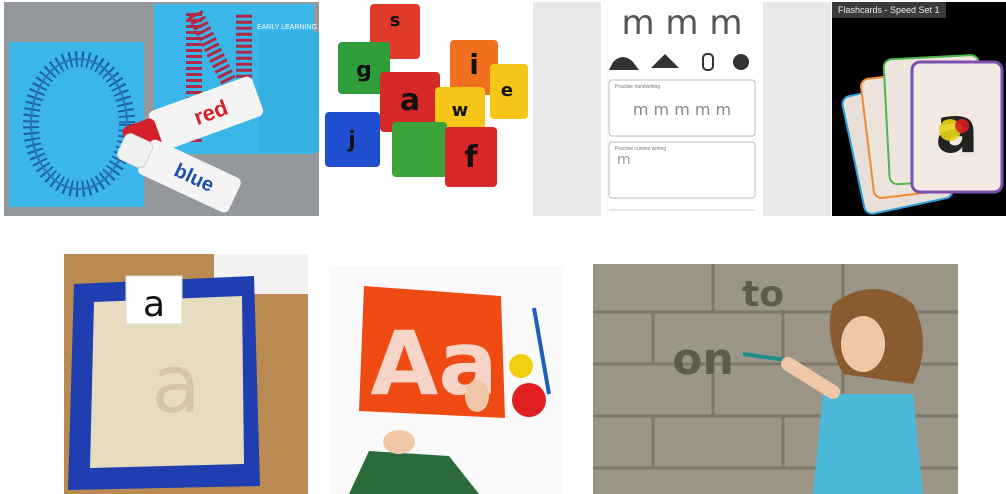 Image resolution: width=1006 pixels, height=494 pixels. I want to click on cube-face-g: g, so click(364, 70).